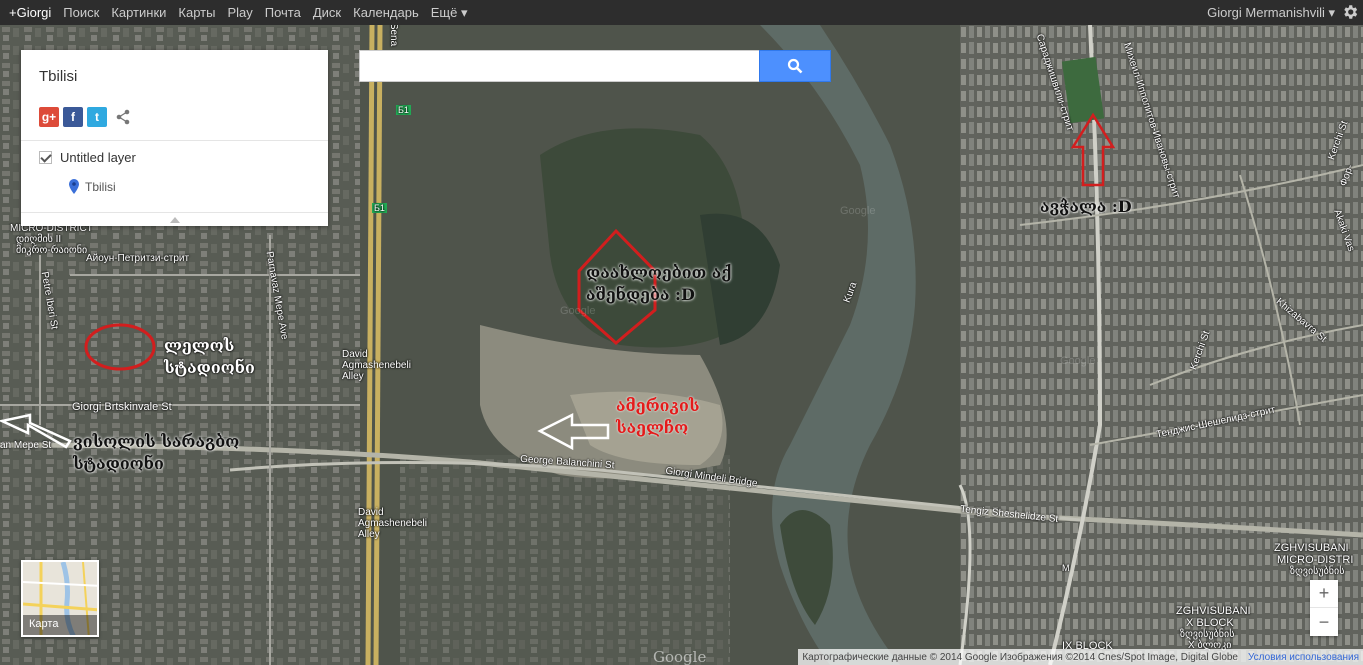  I want to click on zoom-out-button: −, so click(1324, 622).